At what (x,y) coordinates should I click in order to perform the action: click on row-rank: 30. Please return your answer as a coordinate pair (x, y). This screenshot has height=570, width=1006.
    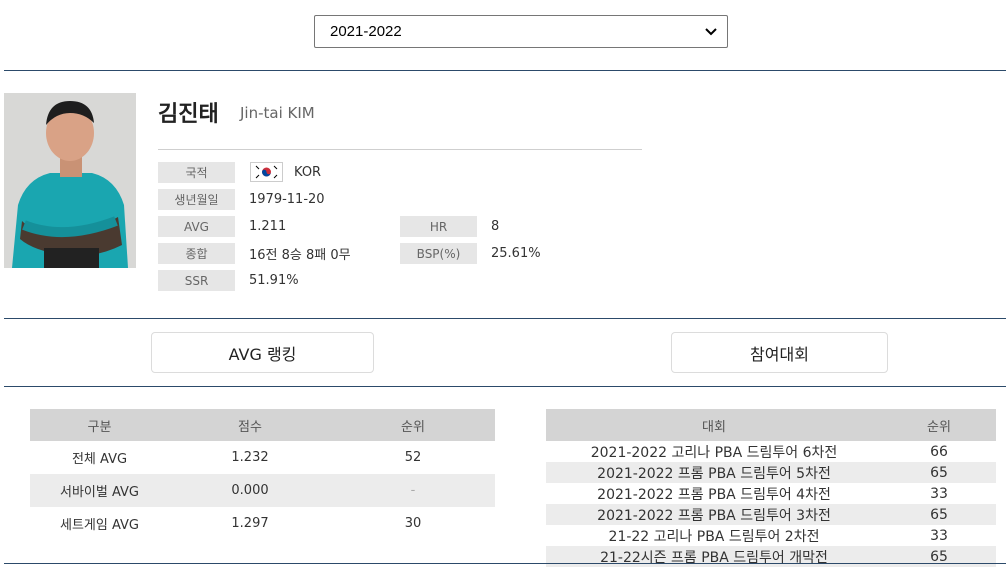
    Looking at the image, I should click on (413, 523).